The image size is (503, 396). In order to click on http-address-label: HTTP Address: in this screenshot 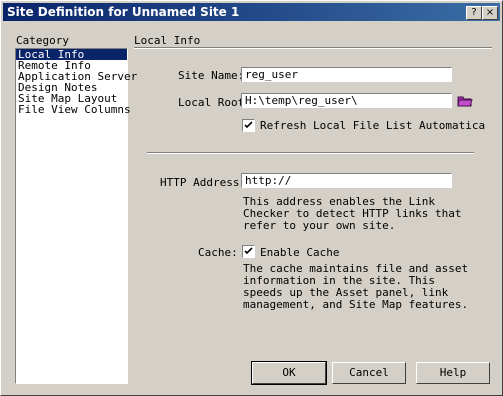, I will do `click(203, 182)`.